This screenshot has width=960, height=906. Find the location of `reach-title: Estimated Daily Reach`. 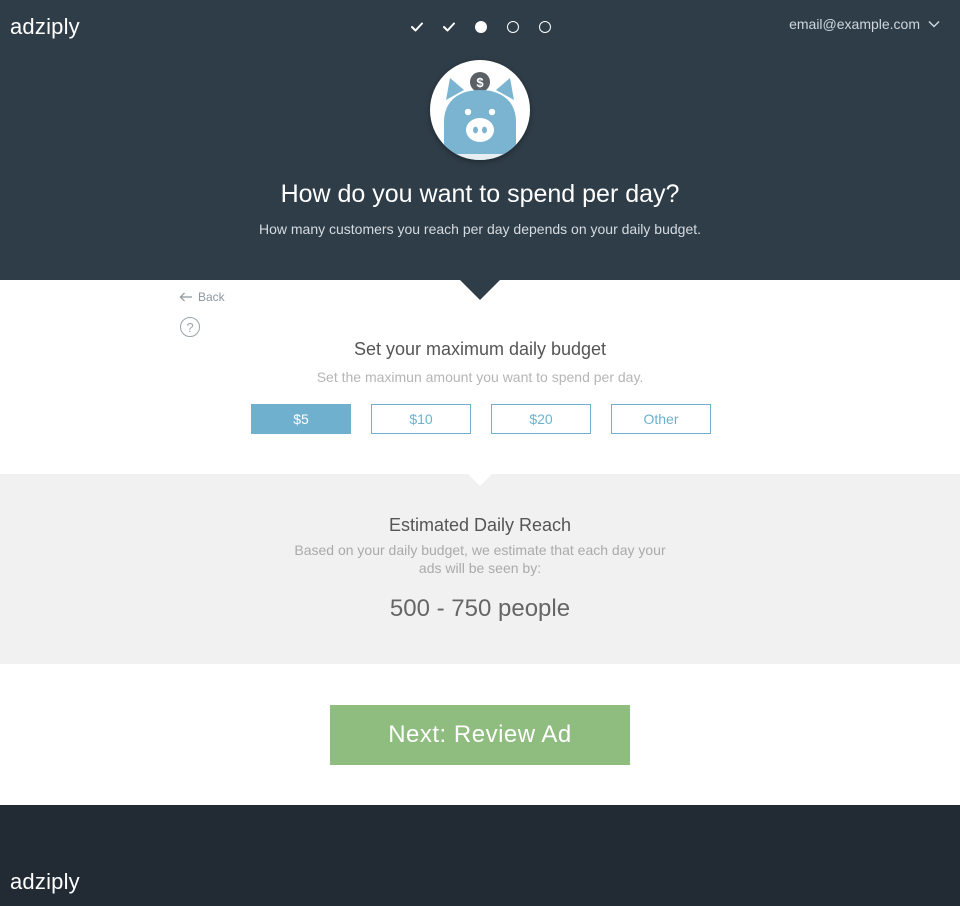

reach-title: Estimated Daily Reach is located at coordinates (480, 525).